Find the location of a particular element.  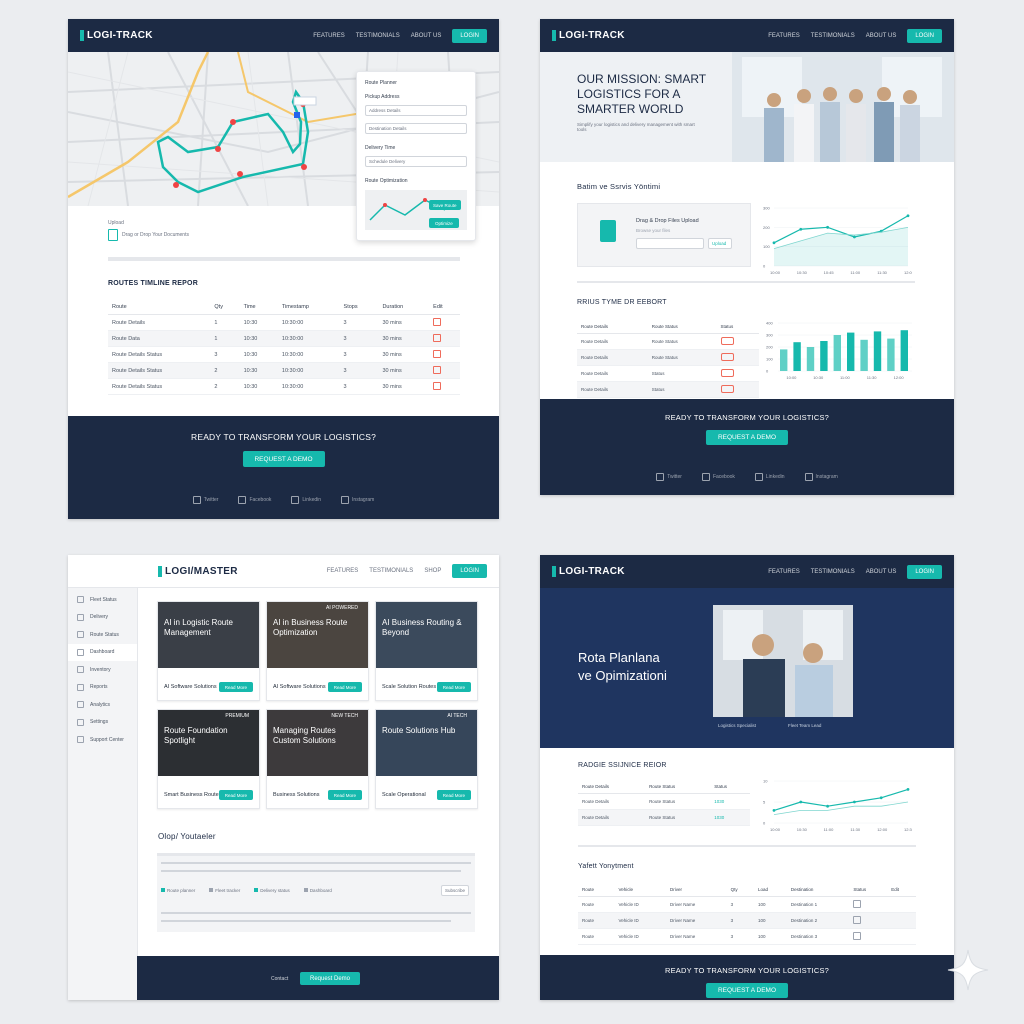

file-input is located at coordinates (670, 243).